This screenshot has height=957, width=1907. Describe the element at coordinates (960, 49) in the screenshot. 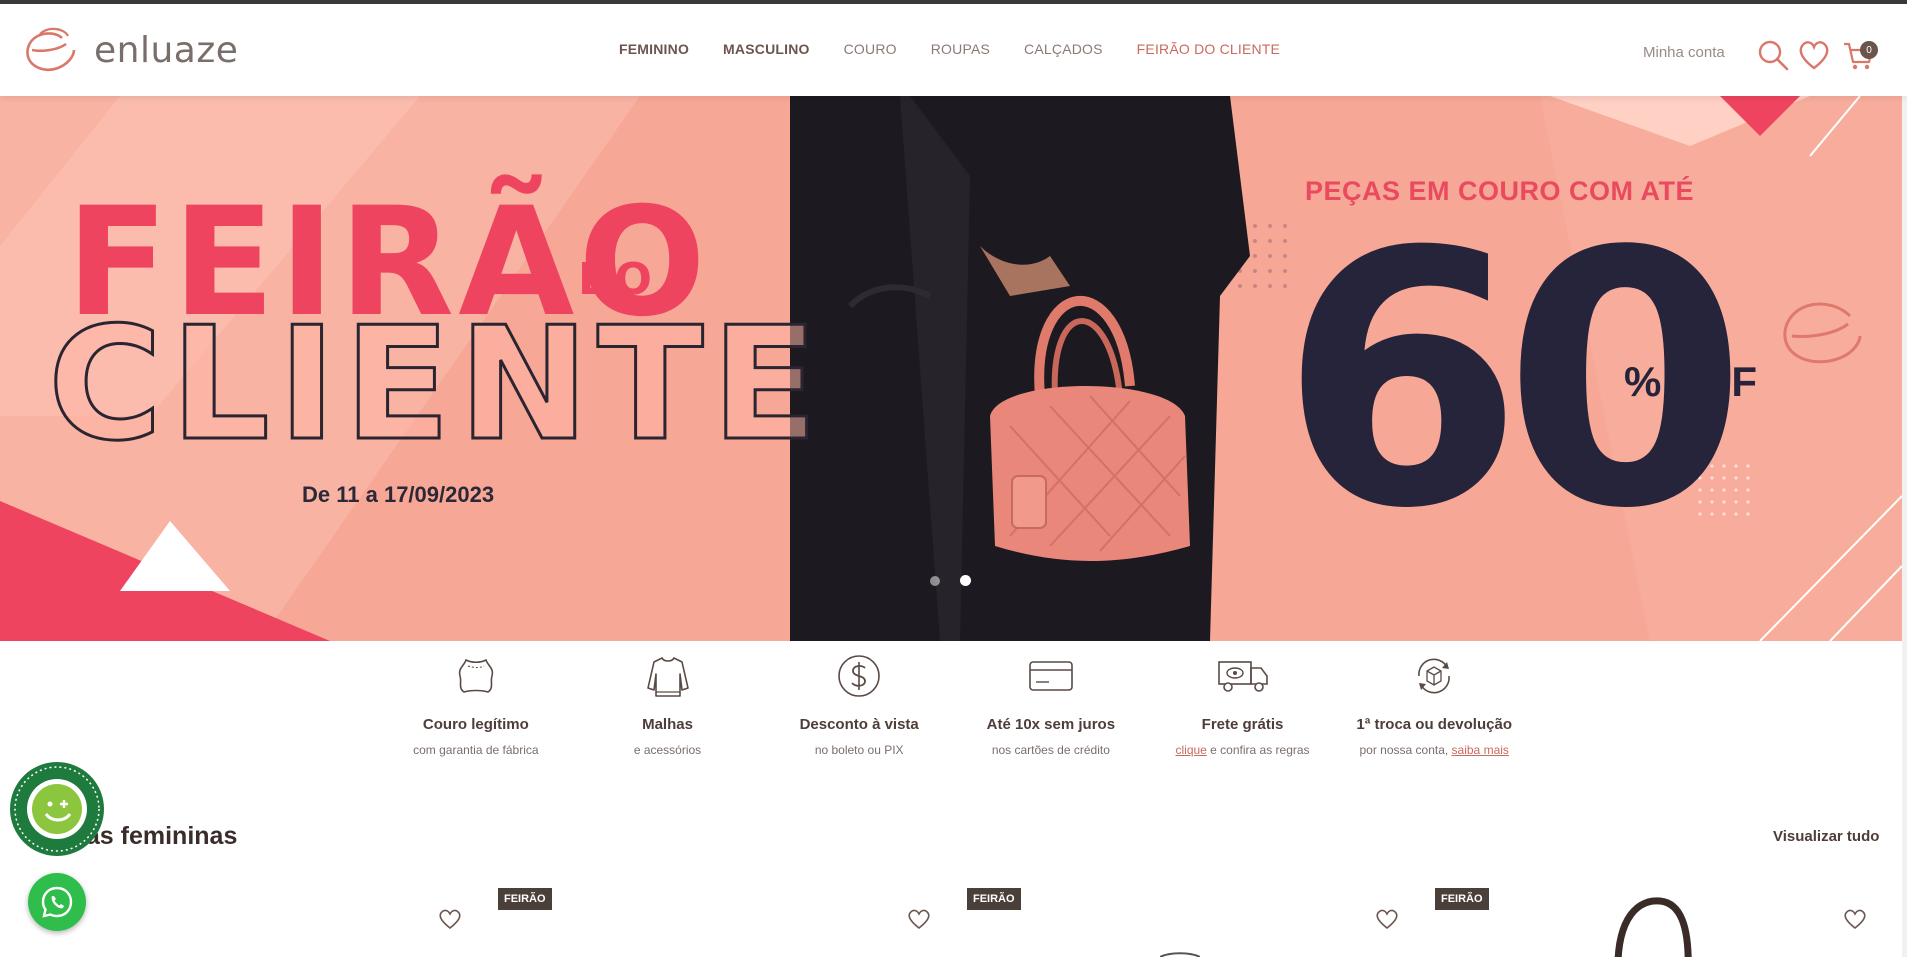

I see `nav-roupas: ROUPAS` at that location.